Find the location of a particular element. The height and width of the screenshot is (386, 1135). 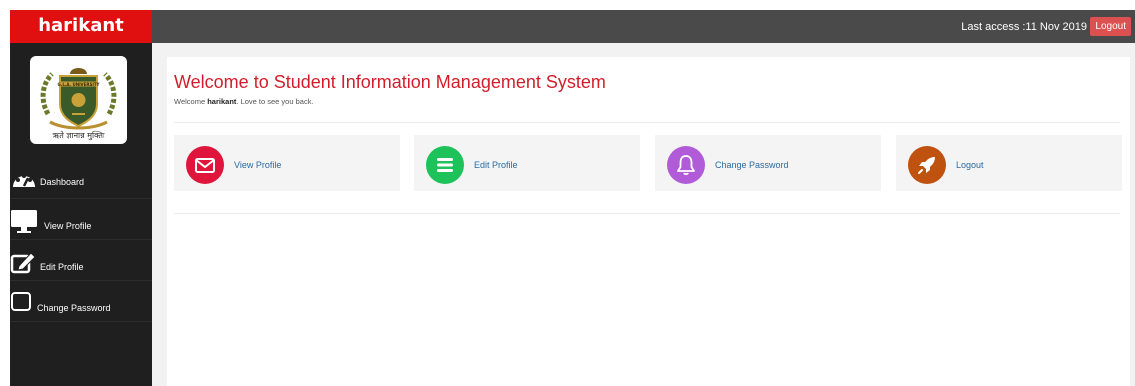

card-label: Logout is located at coordinates (970, 165).